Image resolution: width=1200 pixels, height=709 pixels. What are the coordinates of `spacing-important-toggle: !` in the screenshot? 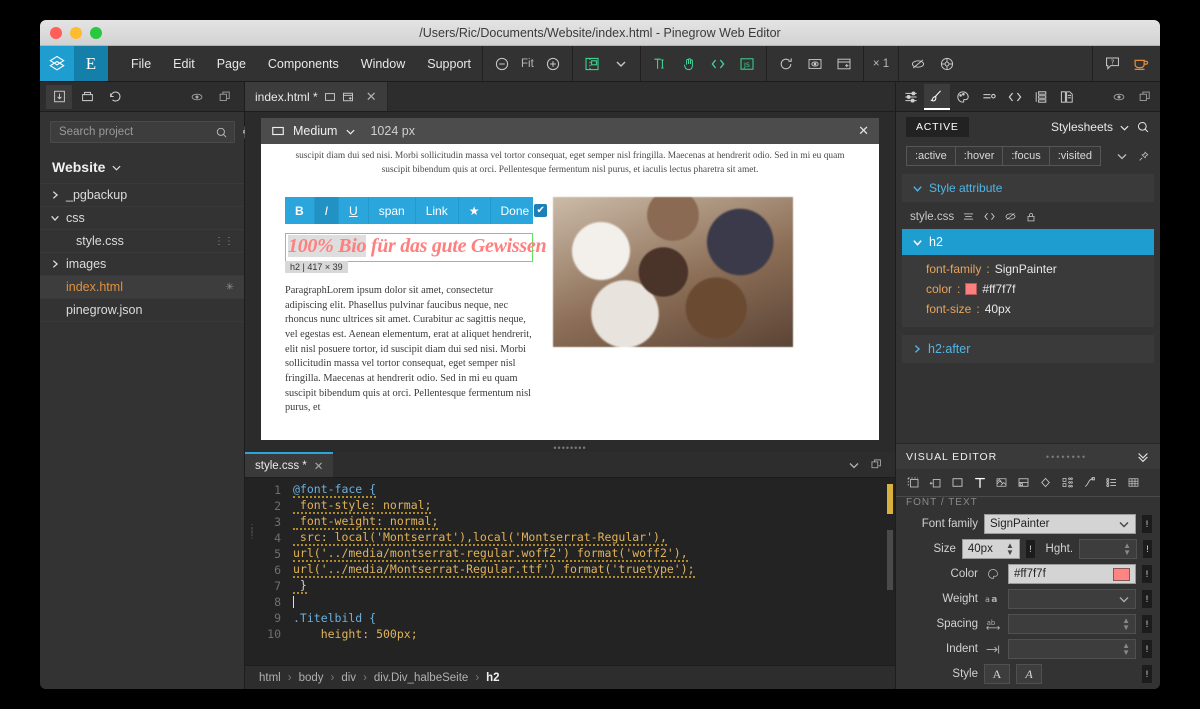 It's located at (1147, 624).